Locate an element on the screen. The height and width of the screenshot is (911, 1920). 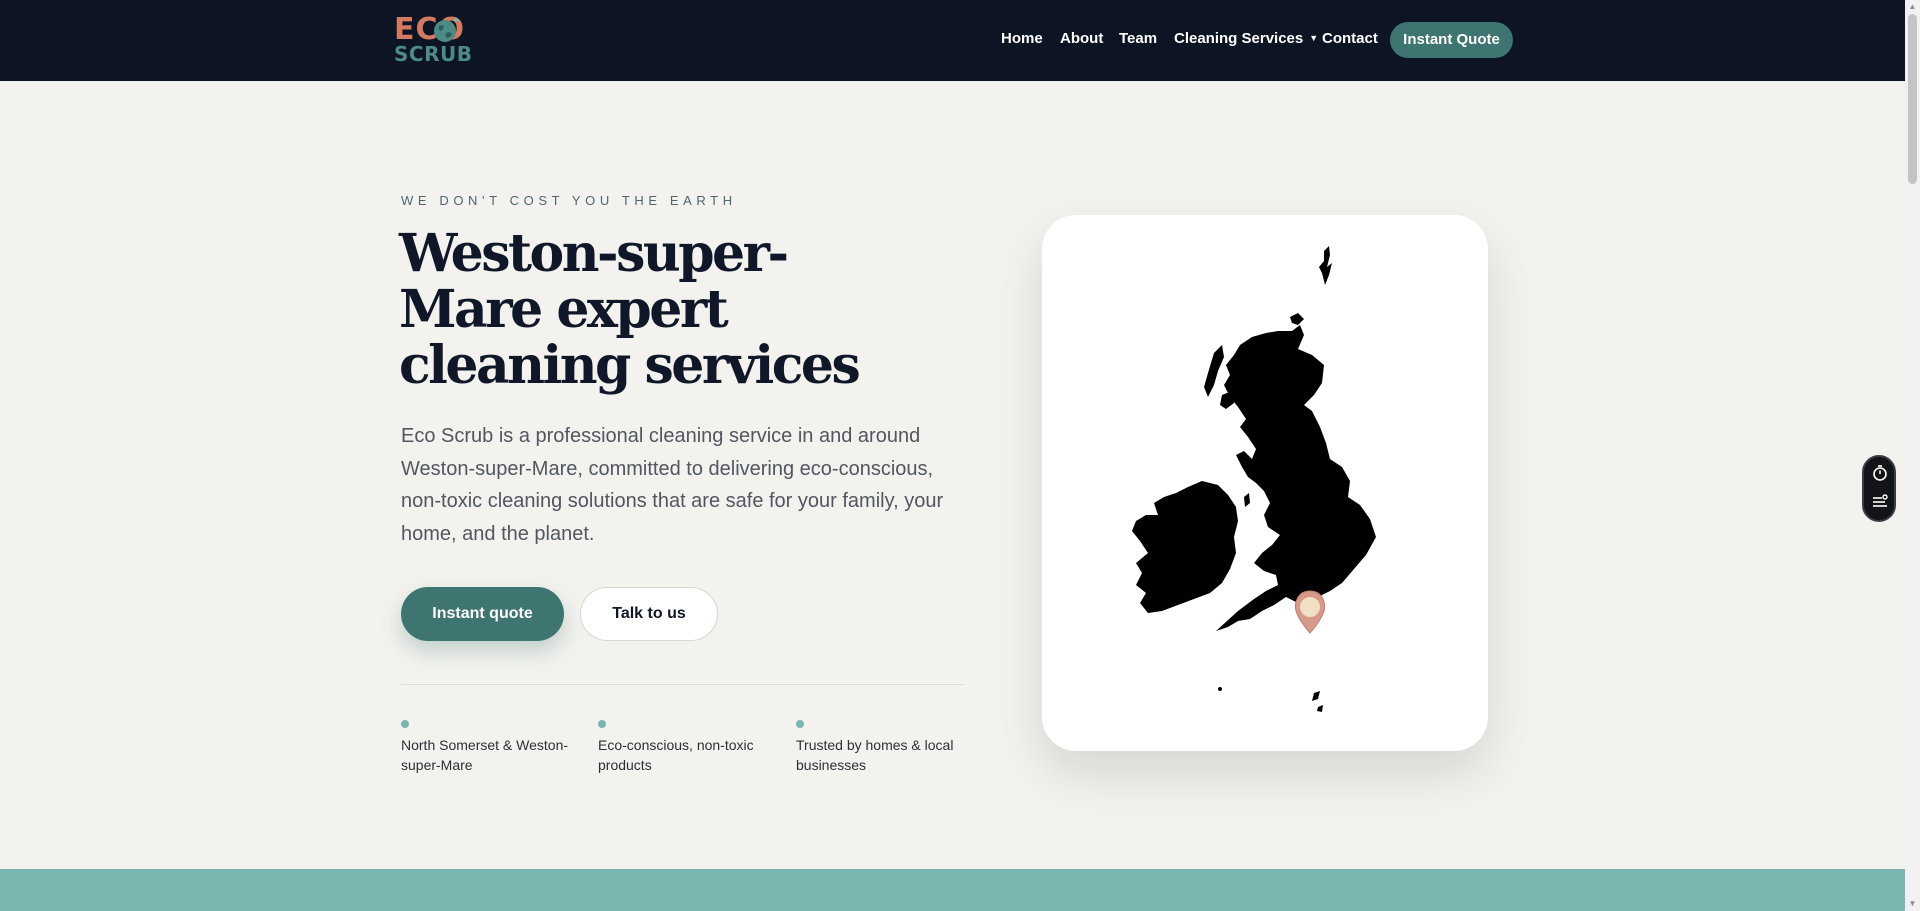
talk-to-us-button: Talk to us is located at coordinates (649, 614).